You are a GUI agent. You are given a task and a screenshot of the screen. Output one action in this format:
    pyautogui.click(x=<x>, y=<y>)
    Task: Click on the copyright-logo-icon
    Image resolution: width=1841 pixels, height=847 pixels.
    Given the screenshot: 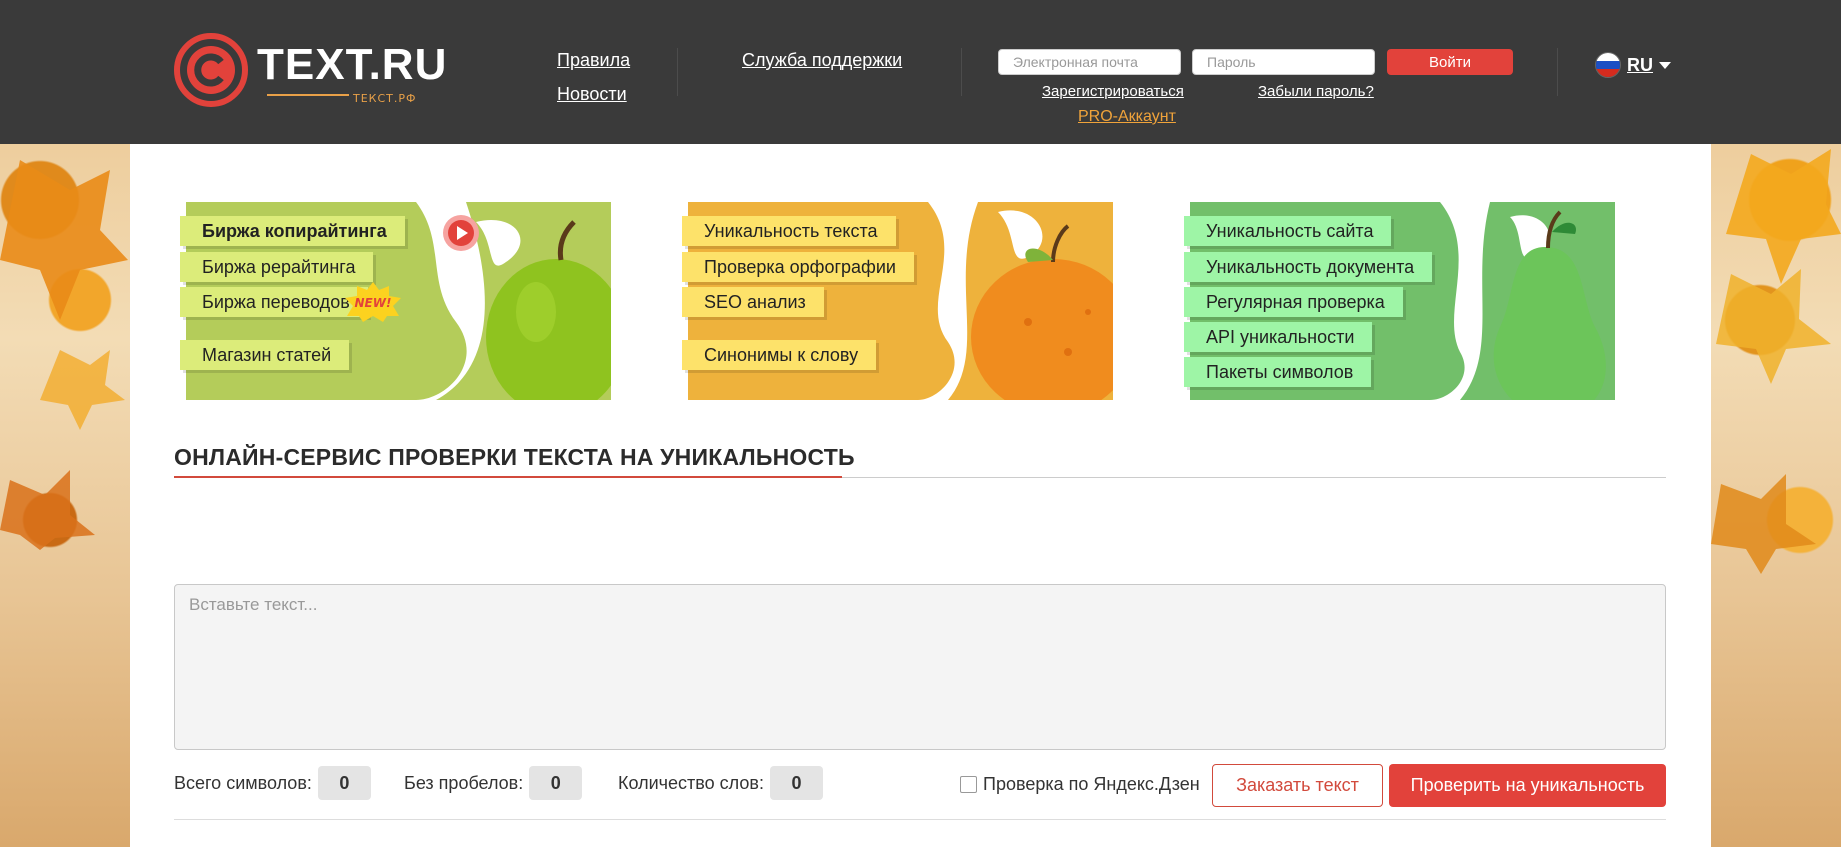 What is the action you would take?
    pyautogui.click(x=211, y=70)
    